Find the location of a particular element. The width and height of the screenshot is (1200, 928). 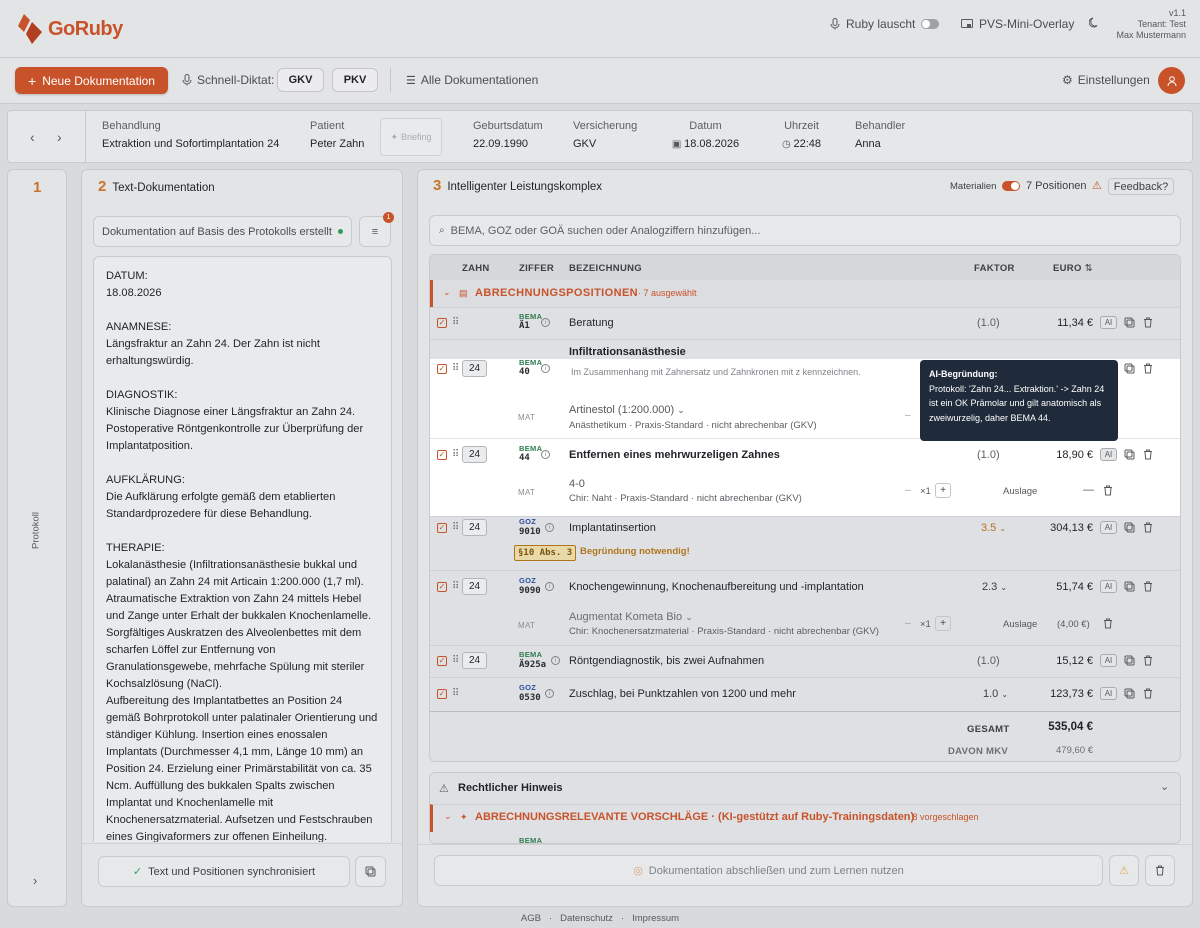

filter-icon: ≡ is located at coordinates (375, 231).